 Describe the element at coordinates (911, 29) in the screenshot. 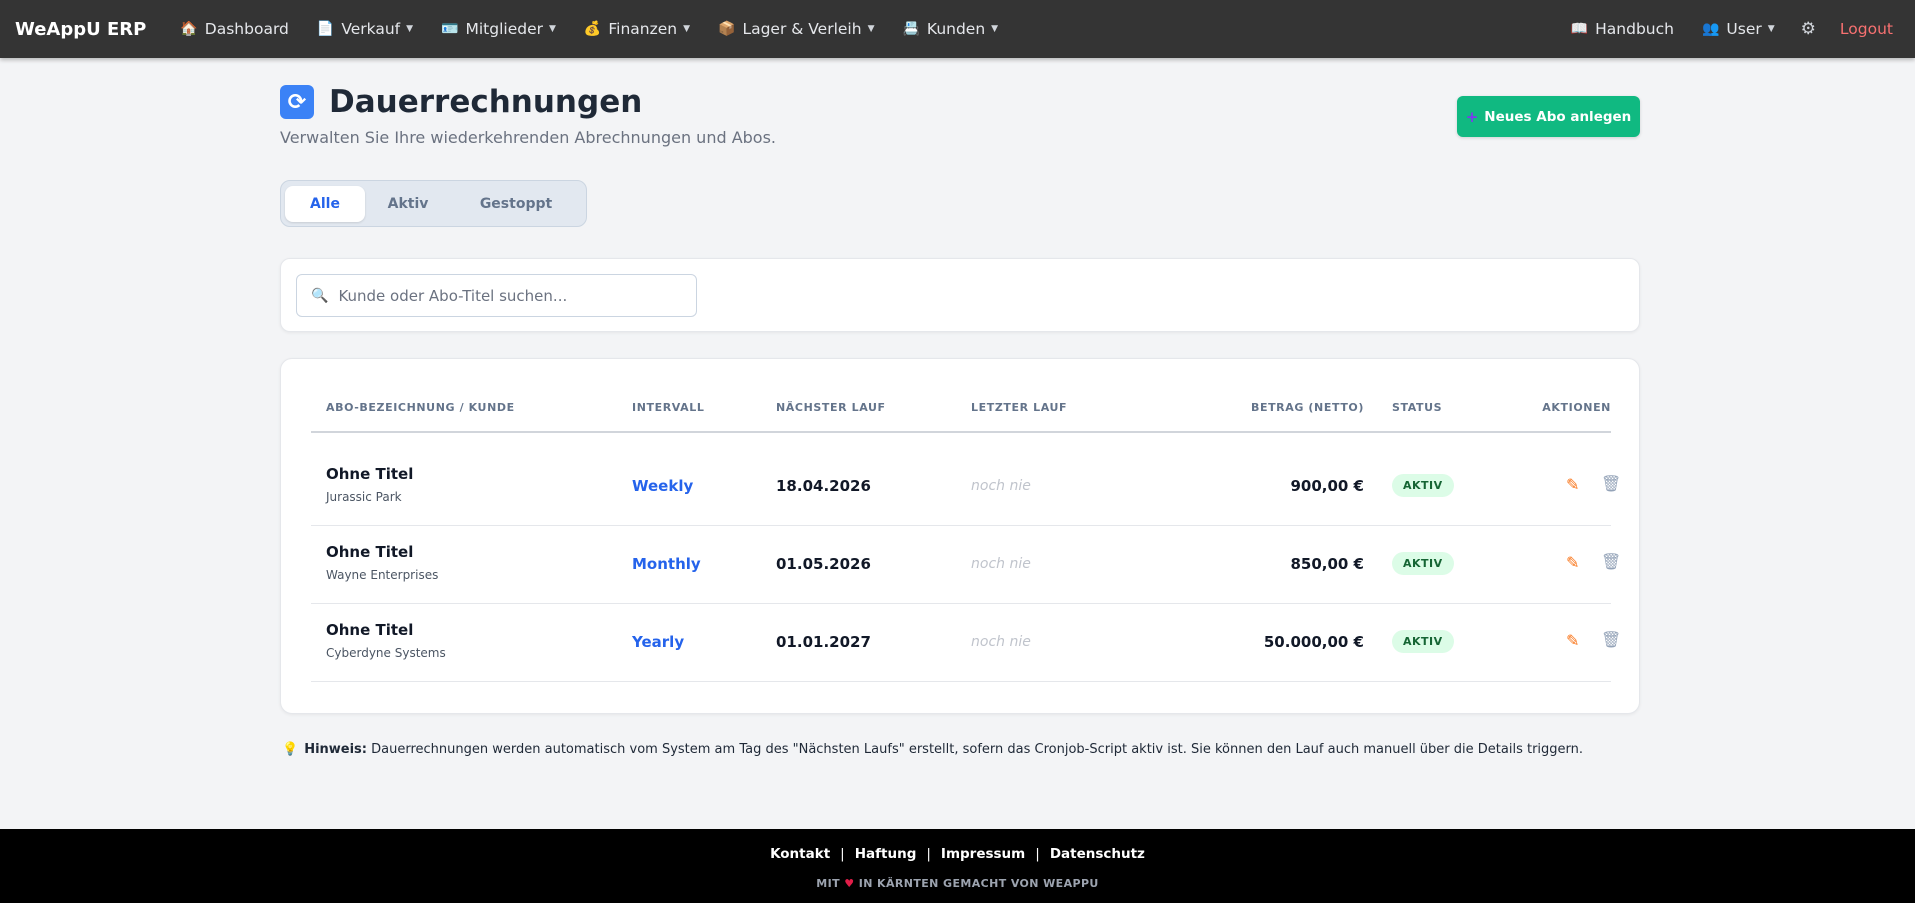

I see `contacts-icon: 📇` at that location.